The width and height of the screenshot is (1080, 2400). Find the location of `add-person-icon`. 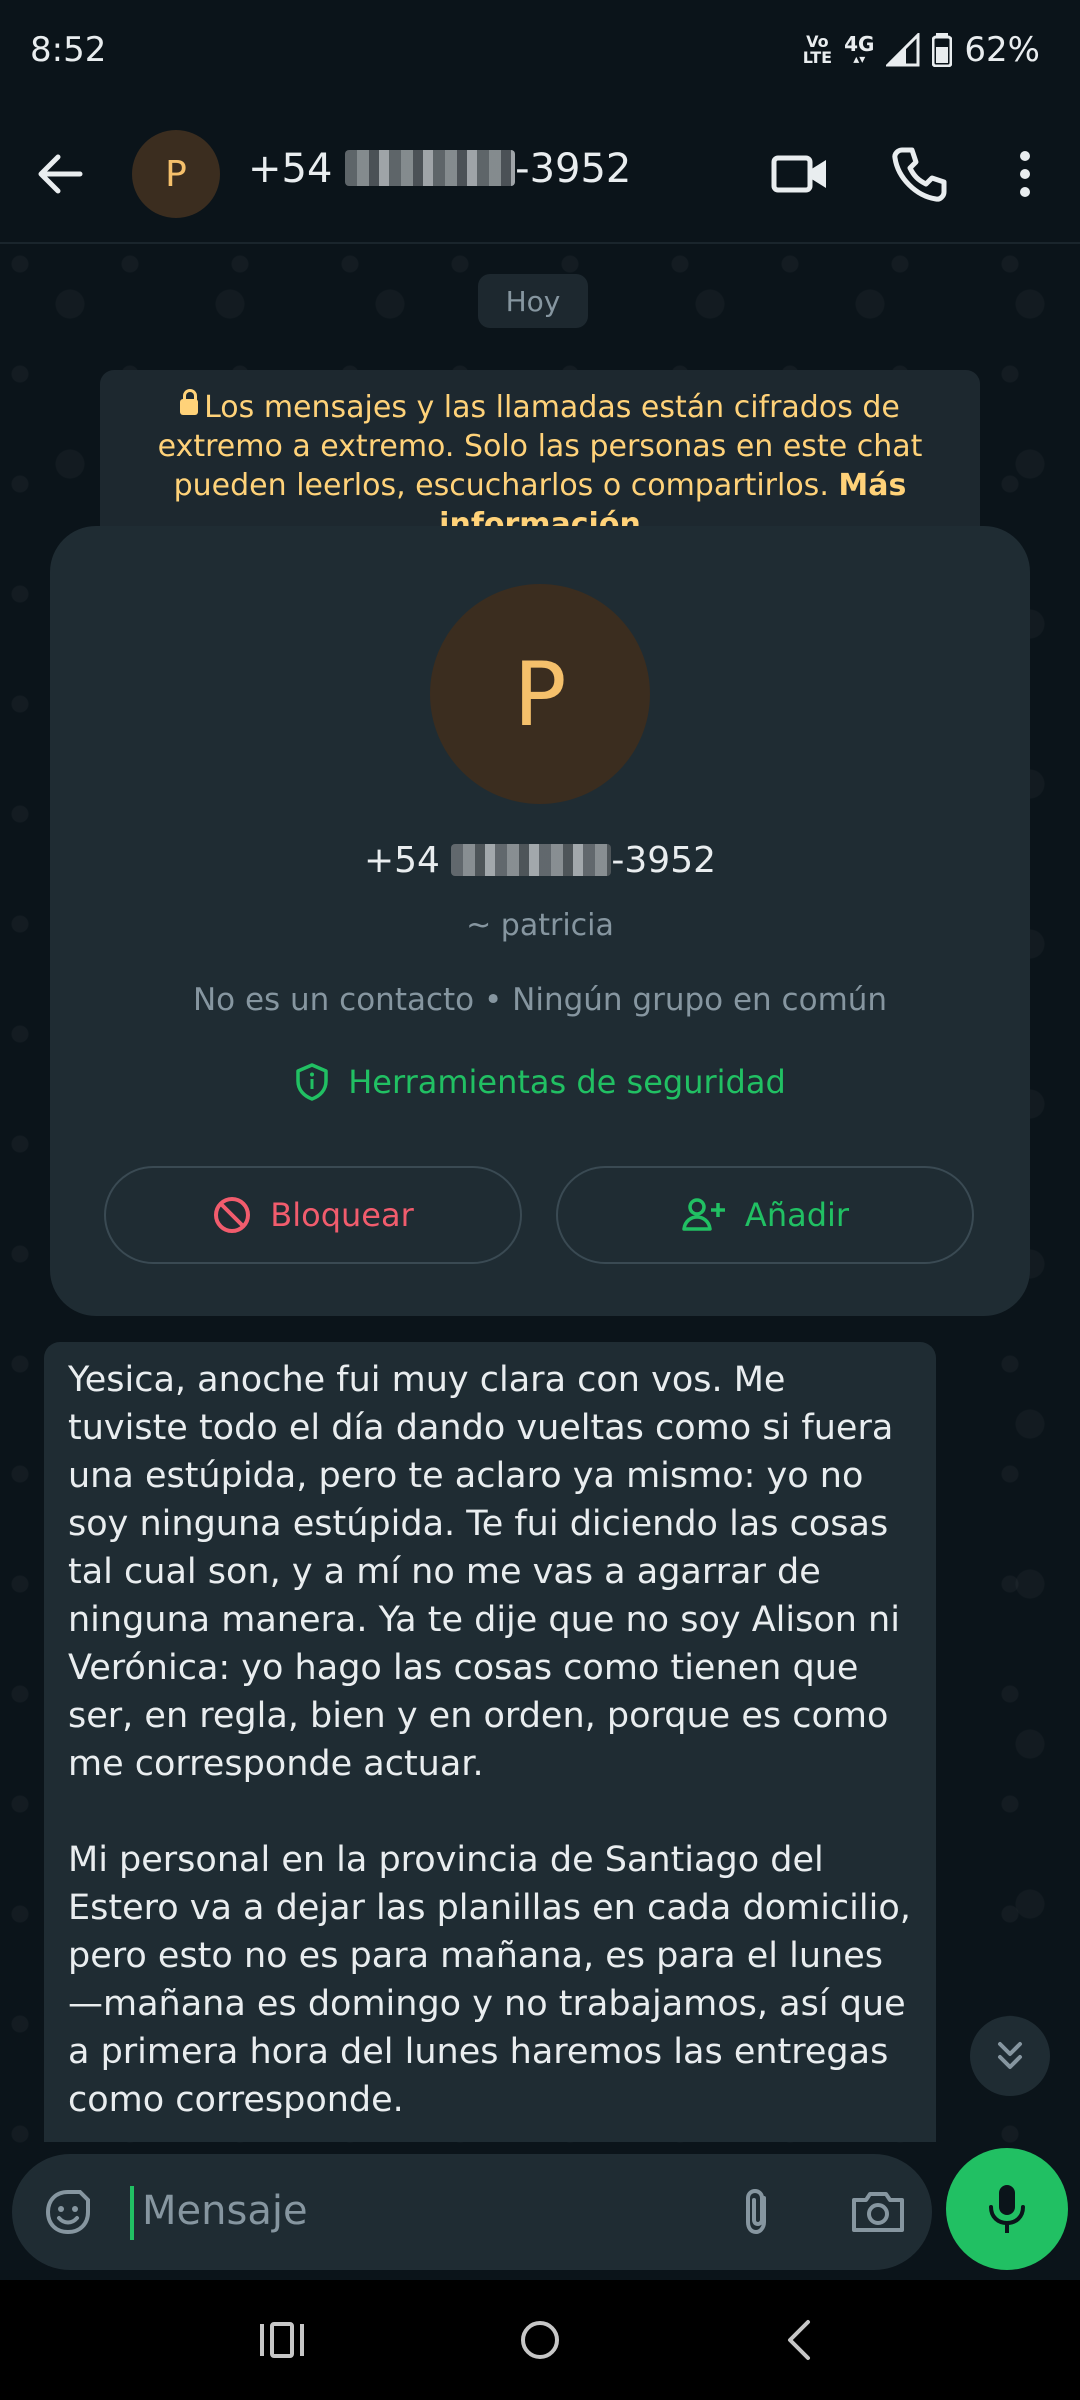

add-person-icon is located at coordinates (703, 1214).